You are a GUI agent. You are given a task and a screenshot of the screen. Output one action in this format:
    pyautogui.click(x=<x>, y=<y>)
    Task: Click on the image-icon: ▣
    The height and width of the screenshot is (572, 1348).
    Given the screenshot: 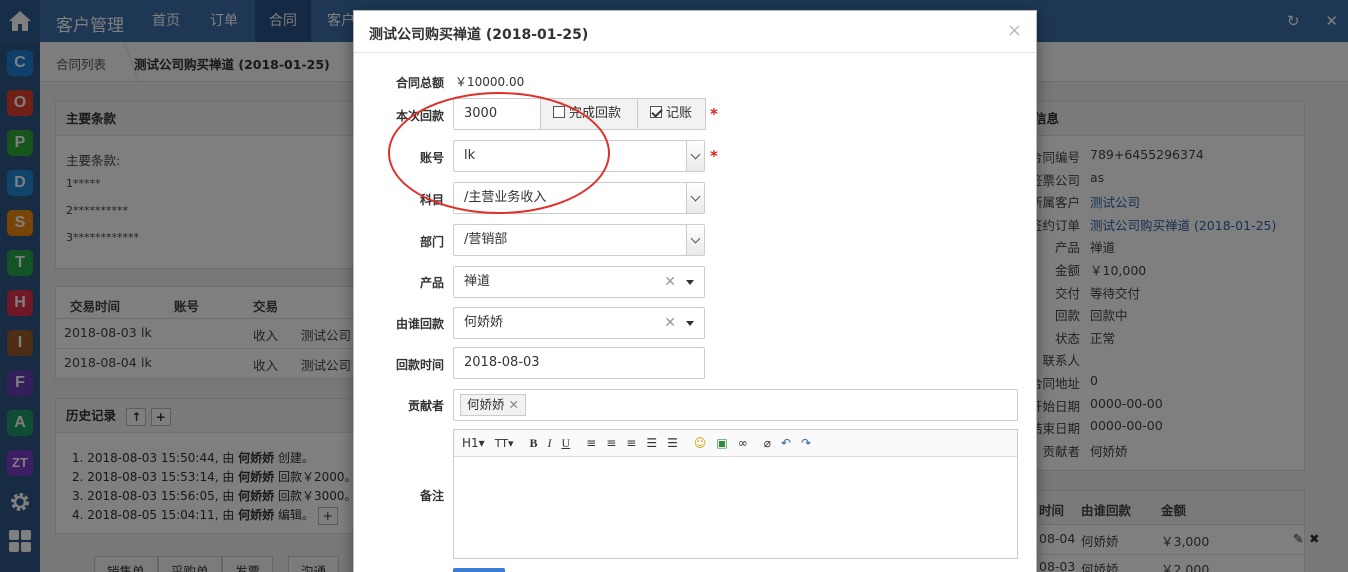 What is the action you would take?
    pyautogui.click(x=721, y=443)
    